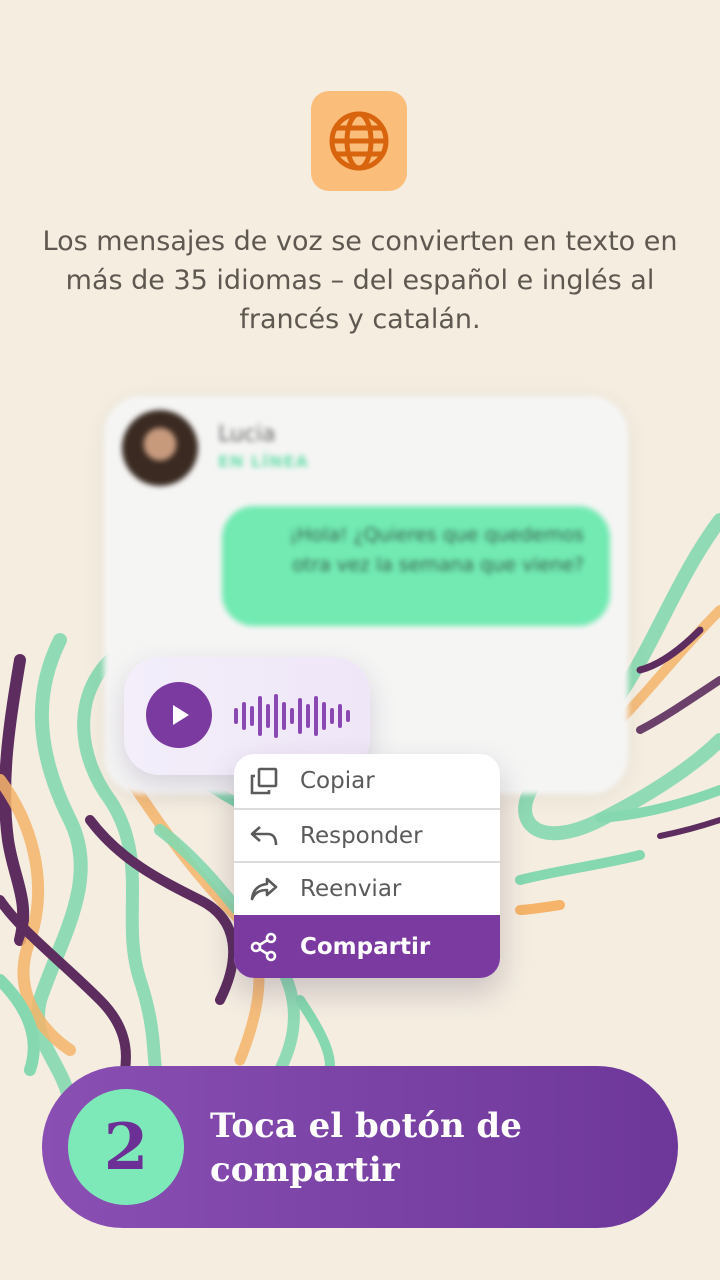 Image resolution: width=720 pixels, height=1280 pixels. Describe the element at coordinates (264, 781) in the screenshot. I see `copy-icon` at that location.